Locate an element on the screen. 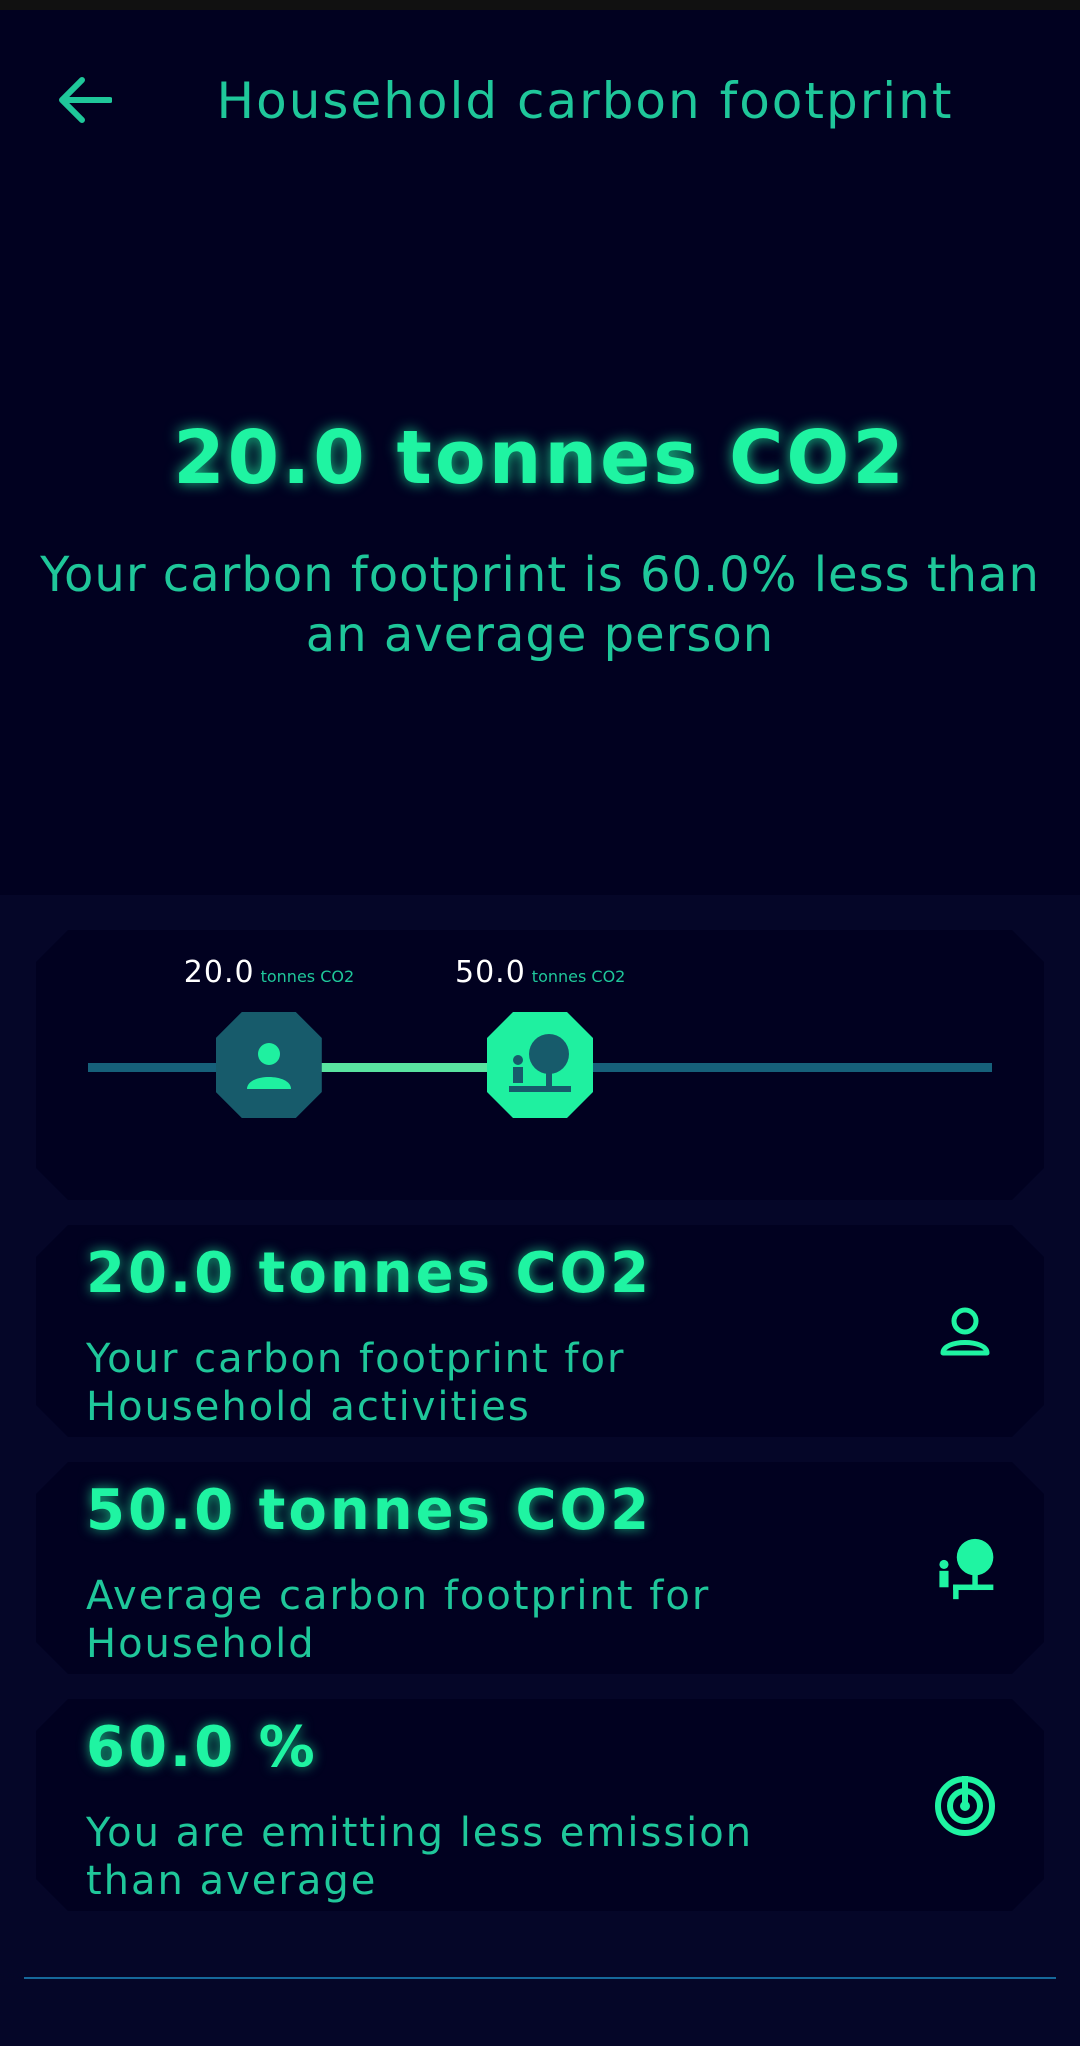  average-marker-label: 50.0 tonnes CO2 is located at coordinates (540, 972).